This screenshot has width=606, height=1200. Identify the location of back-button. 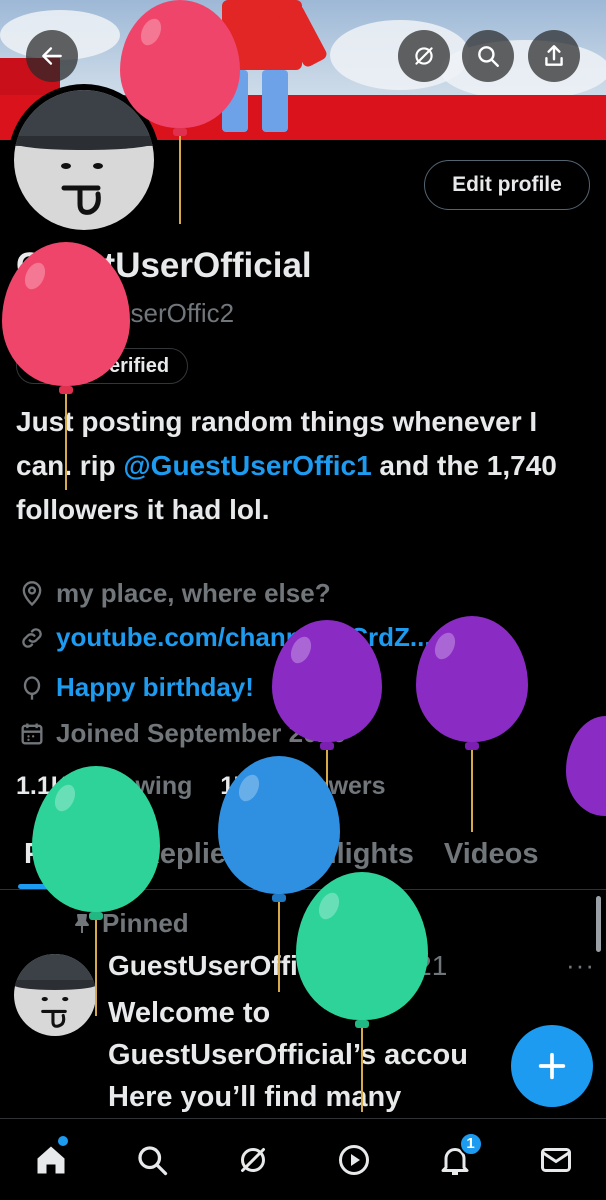
(52, 56).